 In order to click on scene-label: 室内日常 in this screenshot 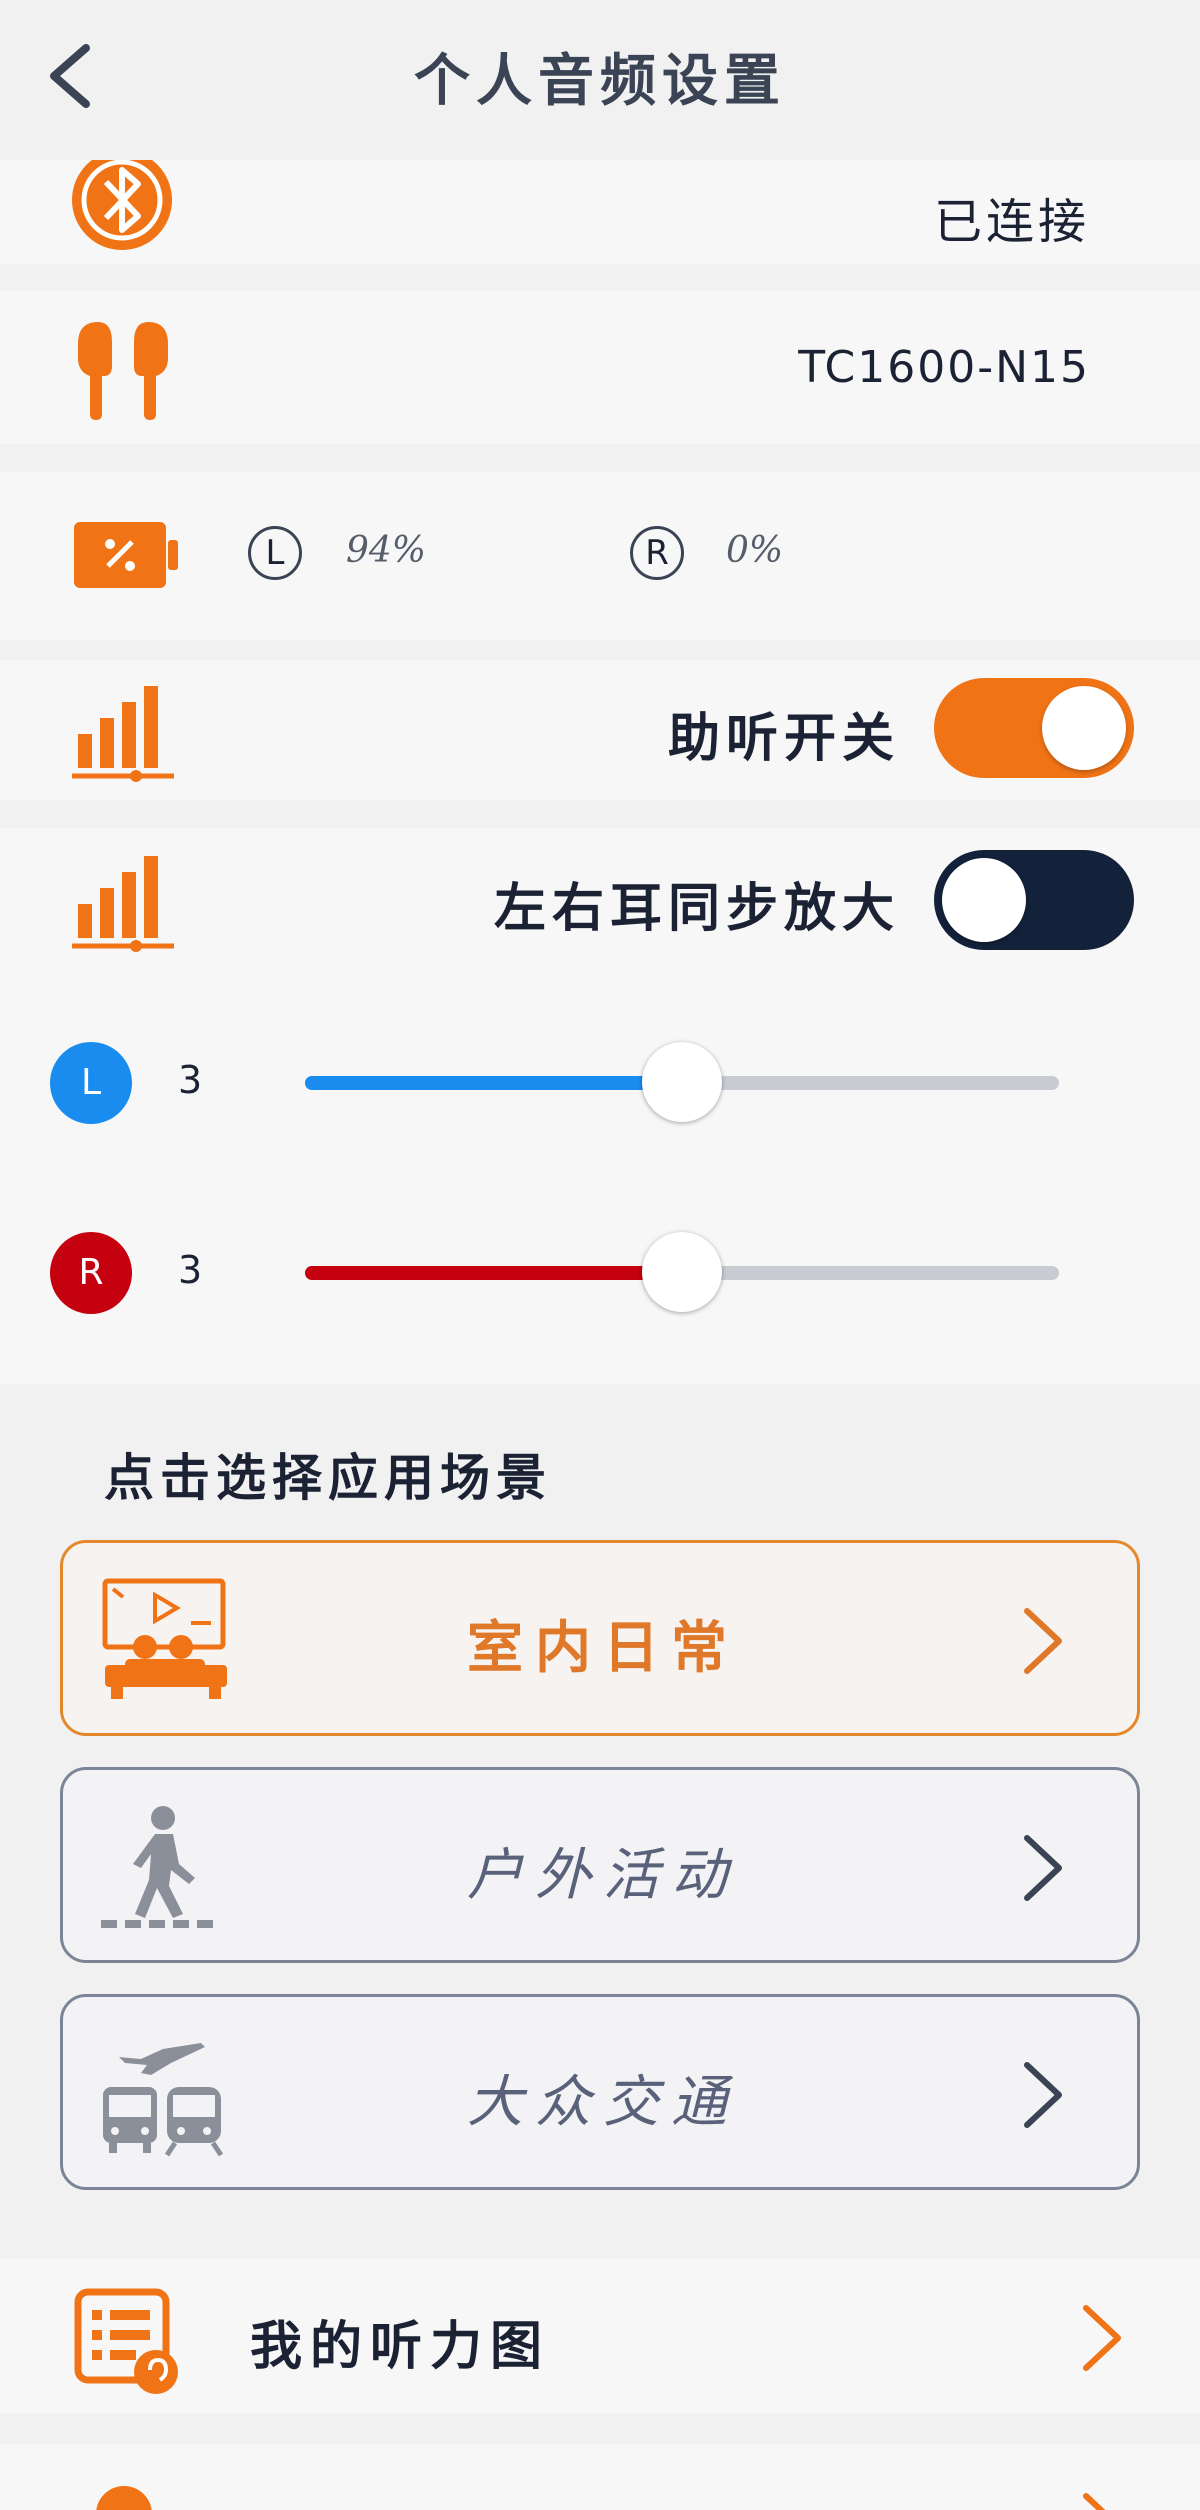, I will do `click(603, 1648)`.